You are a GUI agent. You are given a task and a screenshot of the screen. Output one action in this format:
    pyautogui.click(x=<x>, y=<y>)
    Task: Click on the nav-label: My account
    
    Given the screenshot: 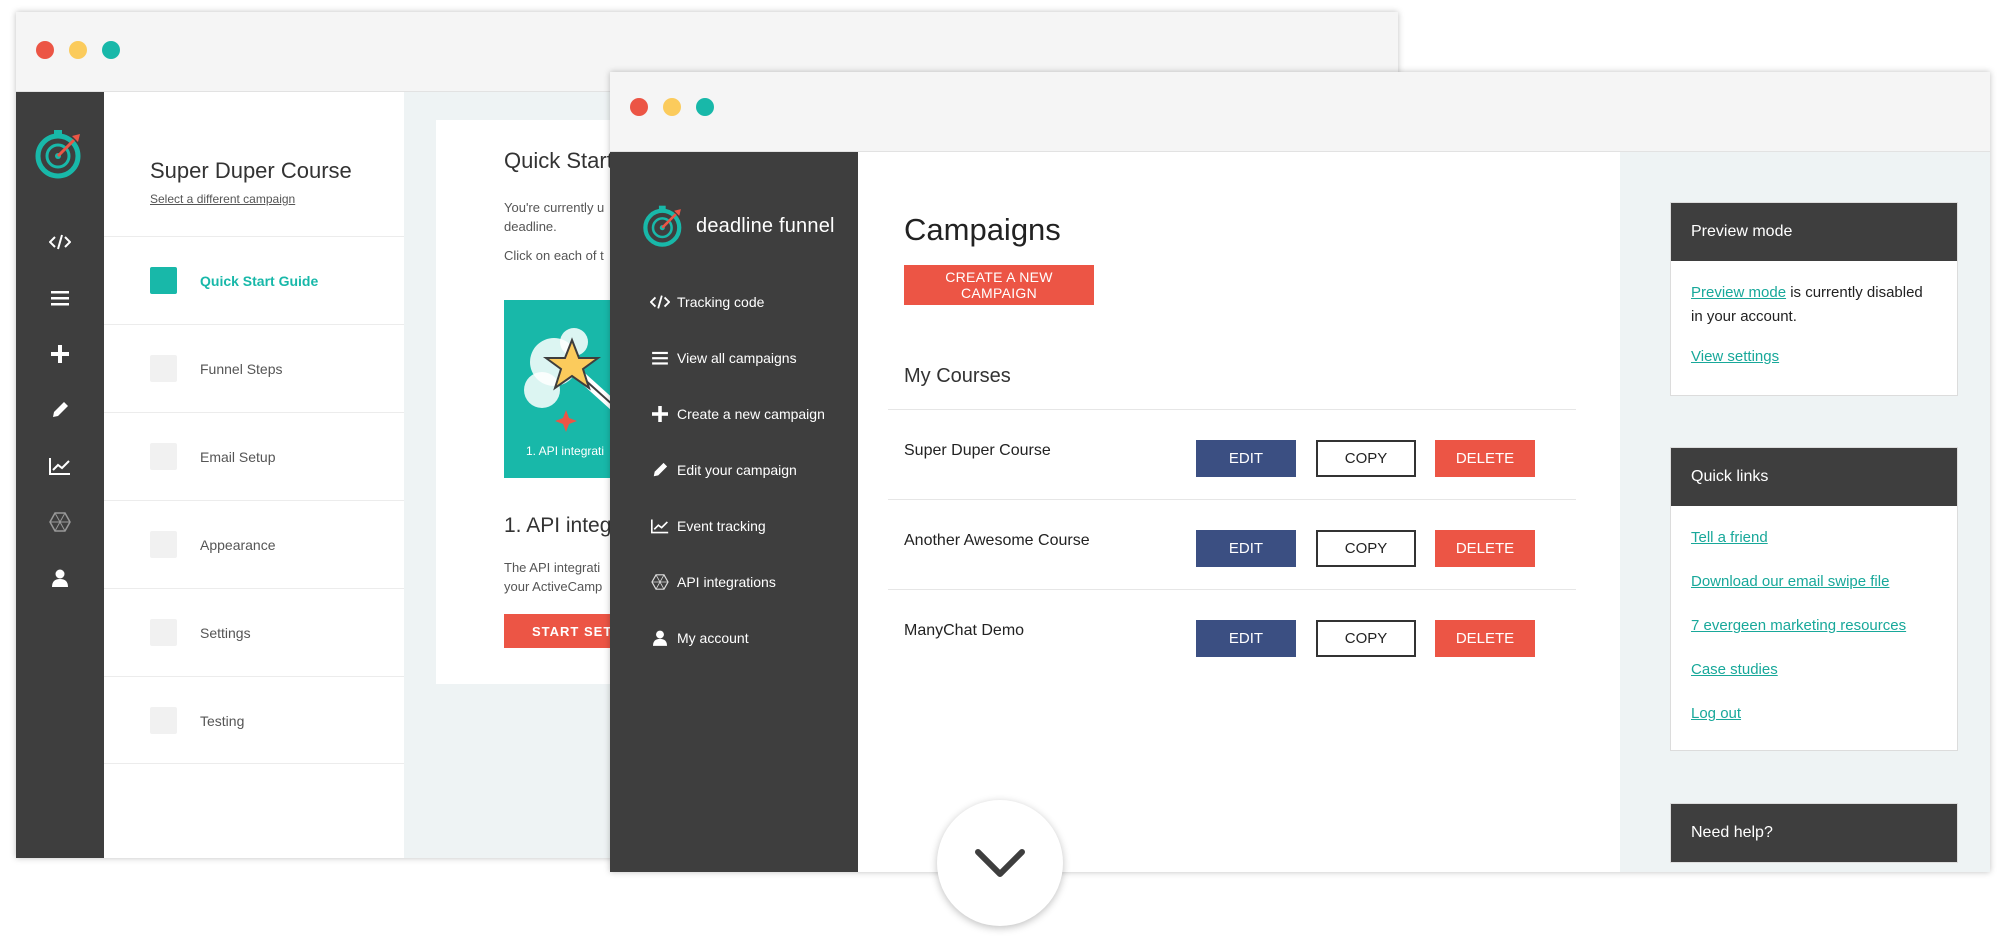 What is the action you would take?
    pyautogui.click(x=713, y=638)
    